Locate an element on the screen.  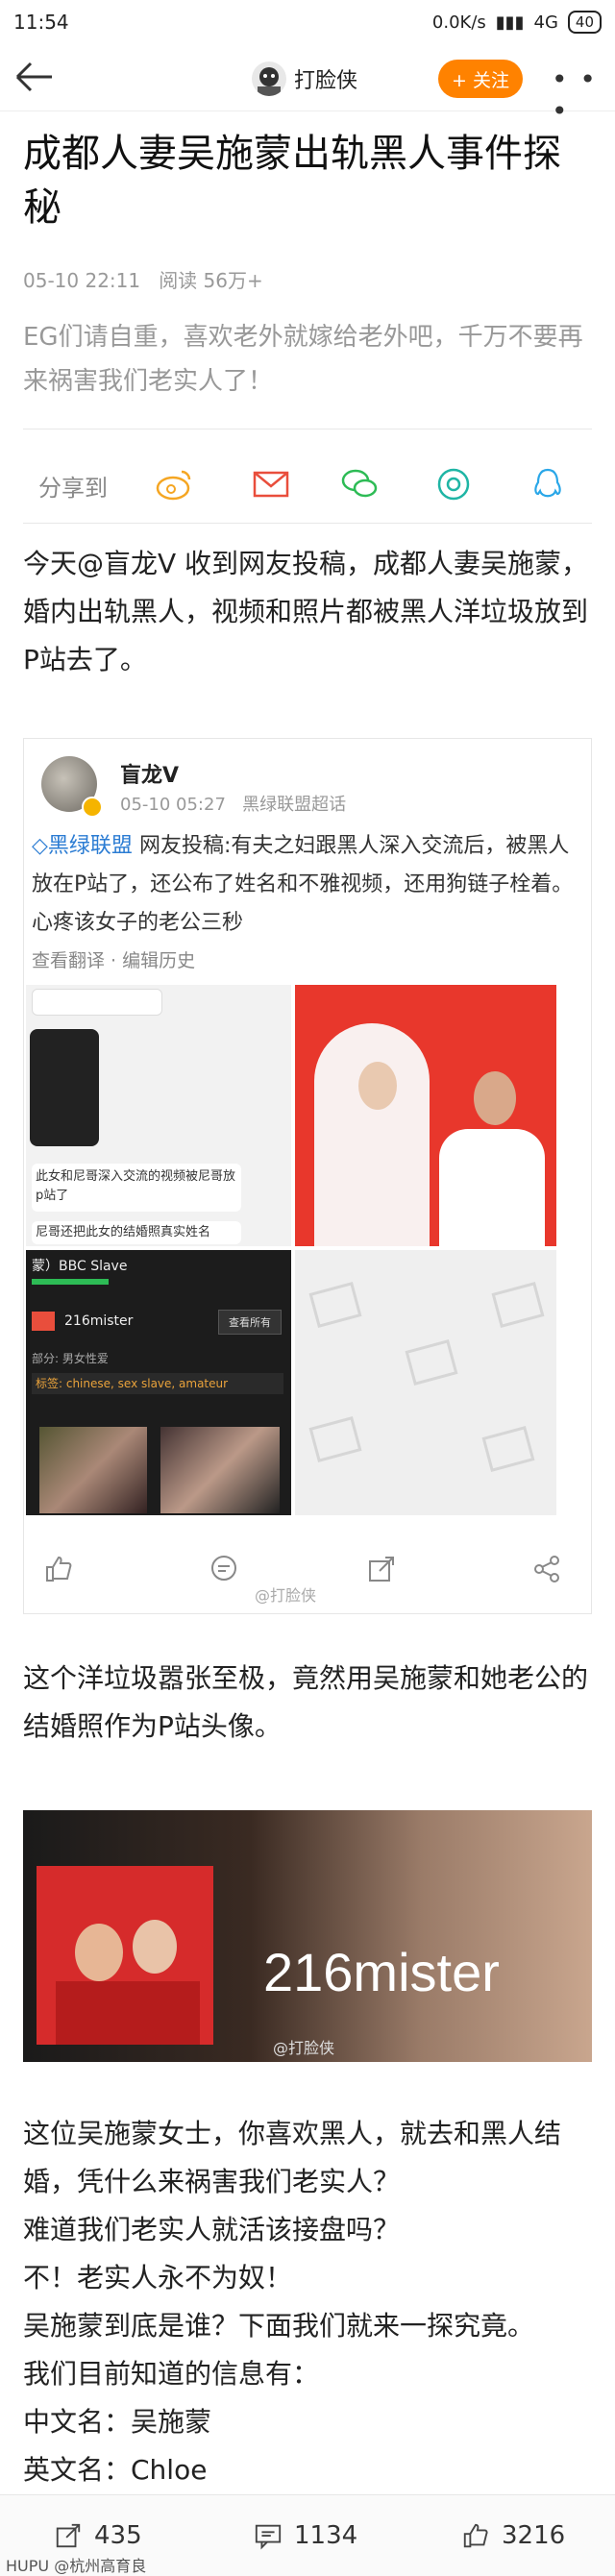
author-name: 打脸侠 is located at coordinates (325, 78).